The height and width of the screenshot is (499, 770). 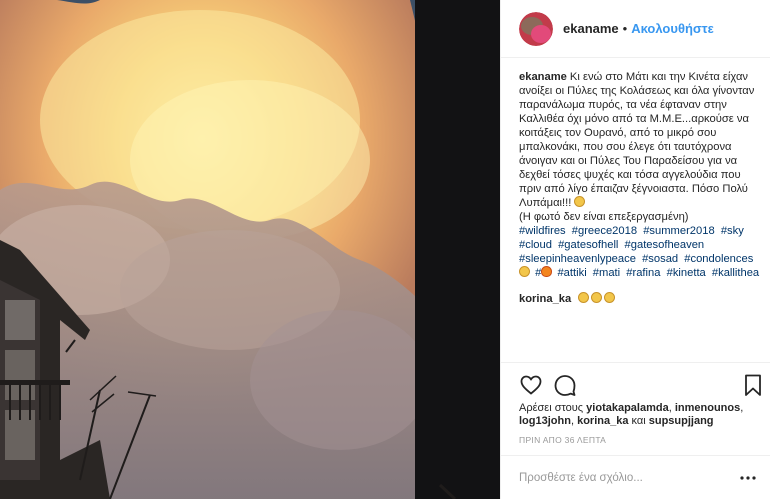 I want to click on hashtag: #attiki, so click(x=571, y=273).